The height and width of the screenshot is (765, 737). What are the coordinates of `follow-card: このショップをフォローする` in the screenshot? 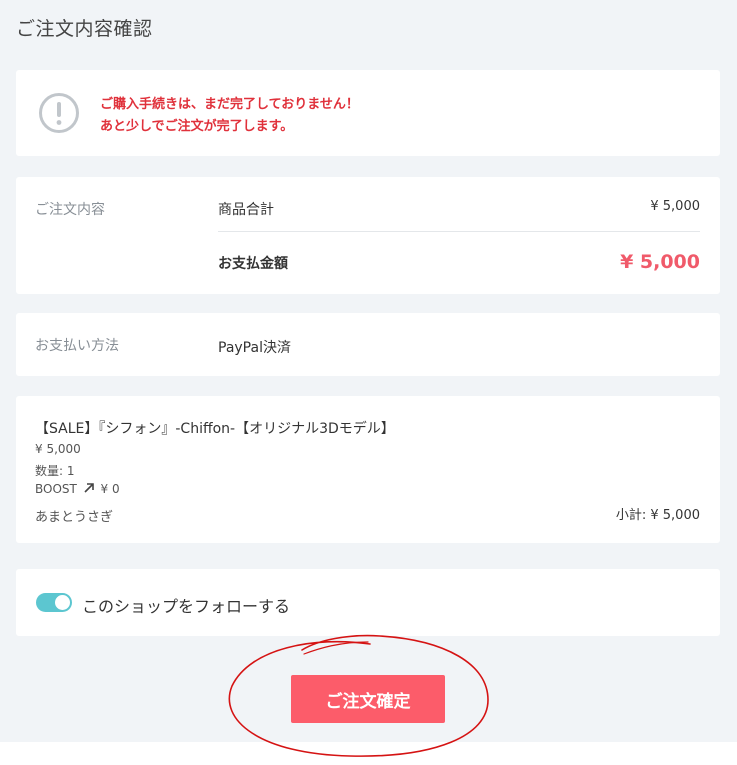 It's located at (368, 602).